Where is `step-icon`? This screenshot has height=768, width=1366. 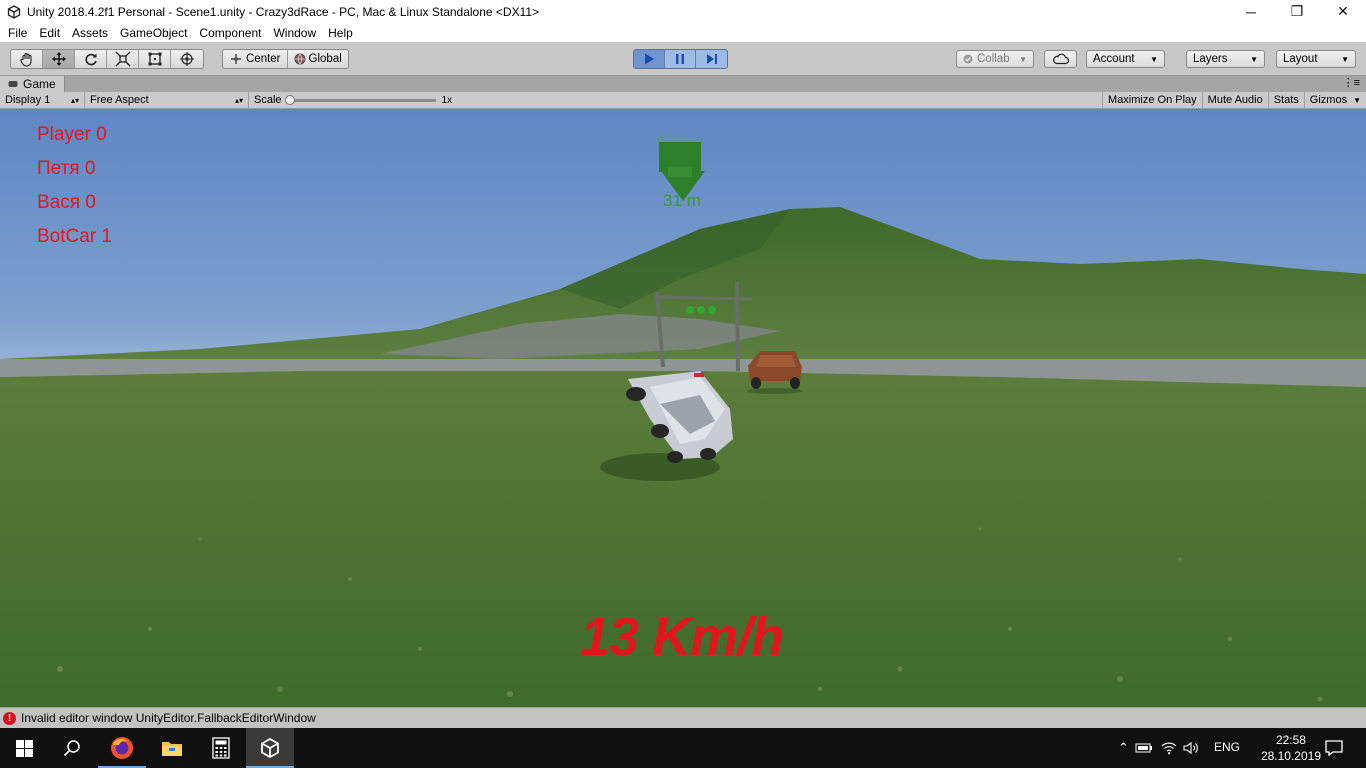
step-icon is located at coordinates (711, 59).